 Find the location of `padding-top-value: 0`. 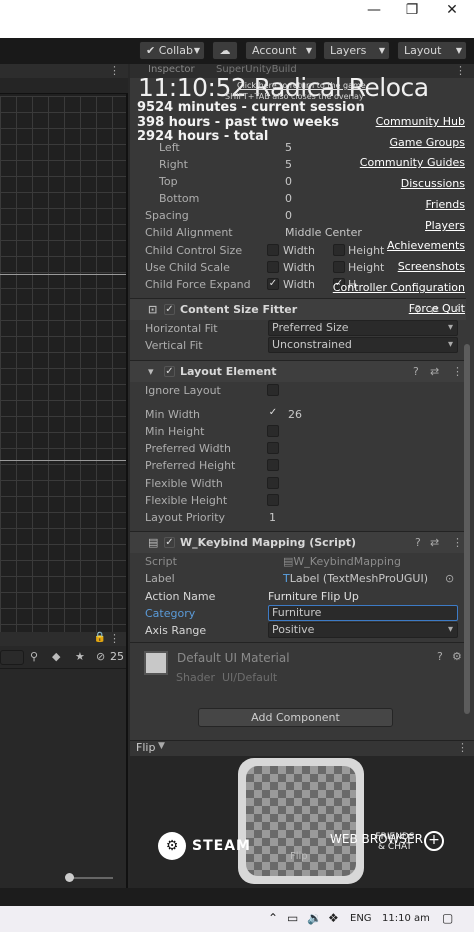

padding-top-value: 0 is located at coordinates (288, 181).